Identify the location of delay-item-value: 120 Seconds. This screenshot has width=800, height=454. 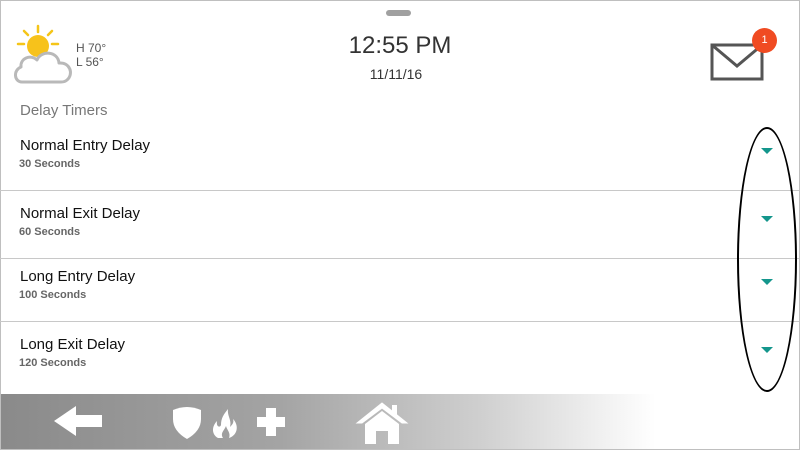
(53, 363).